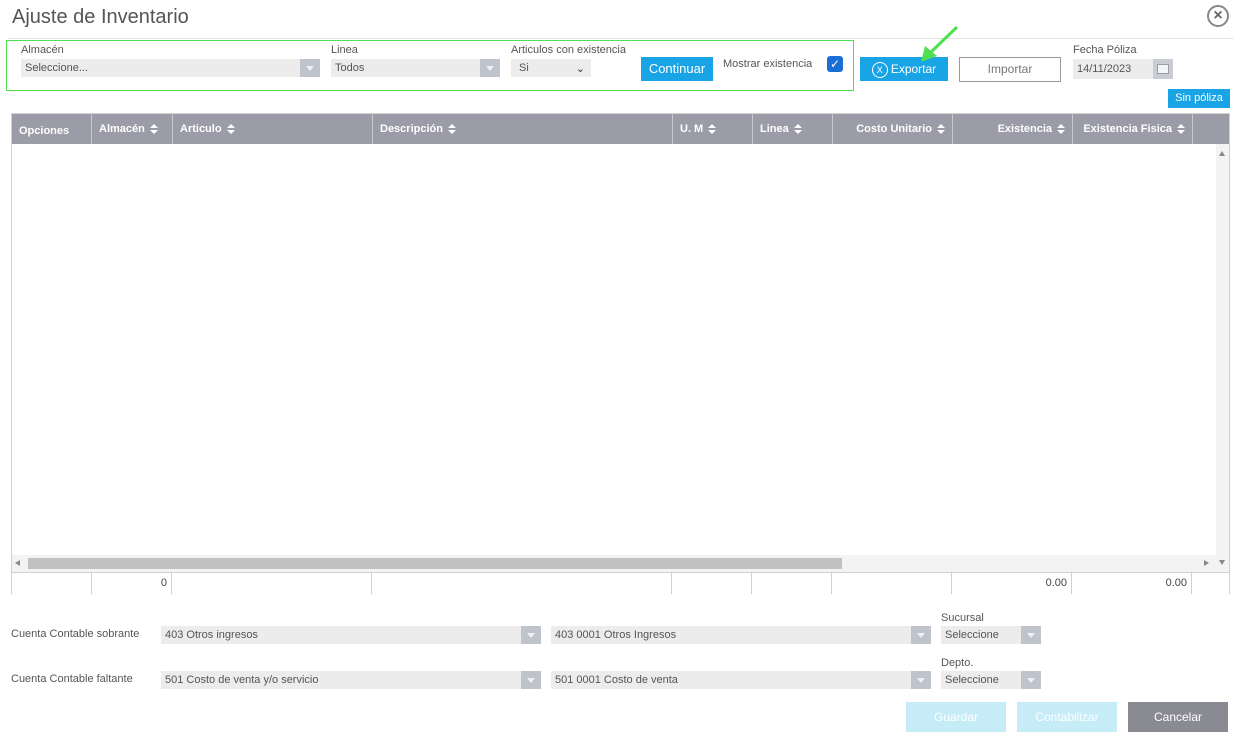  Describe the element at coordinates (768, 64) in the screenshot. I see `mostrar-existencia-label: Mostrar existencia` at that location.